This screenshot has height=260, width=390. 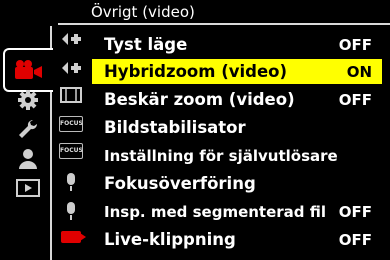 I want to click on header-divider, so click(x=224, y=24).